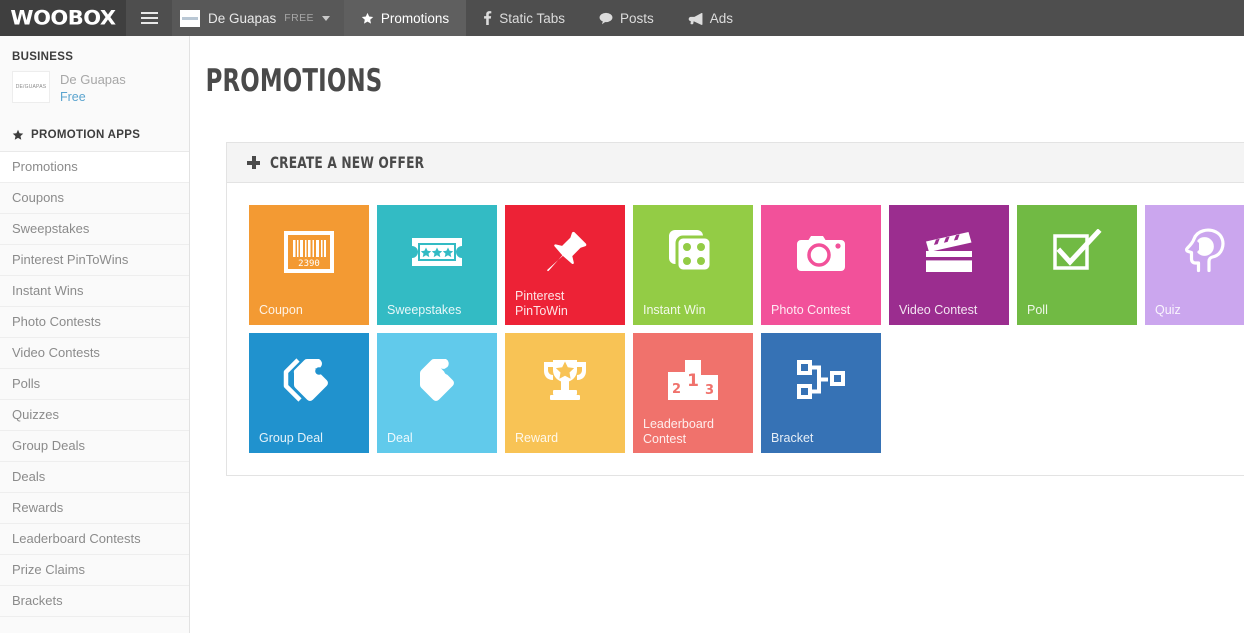 The image size is (1244, 633). Describe the element at coordinates (242, 18) in the screenshot. I see `account-name: De Guapas` at that location.